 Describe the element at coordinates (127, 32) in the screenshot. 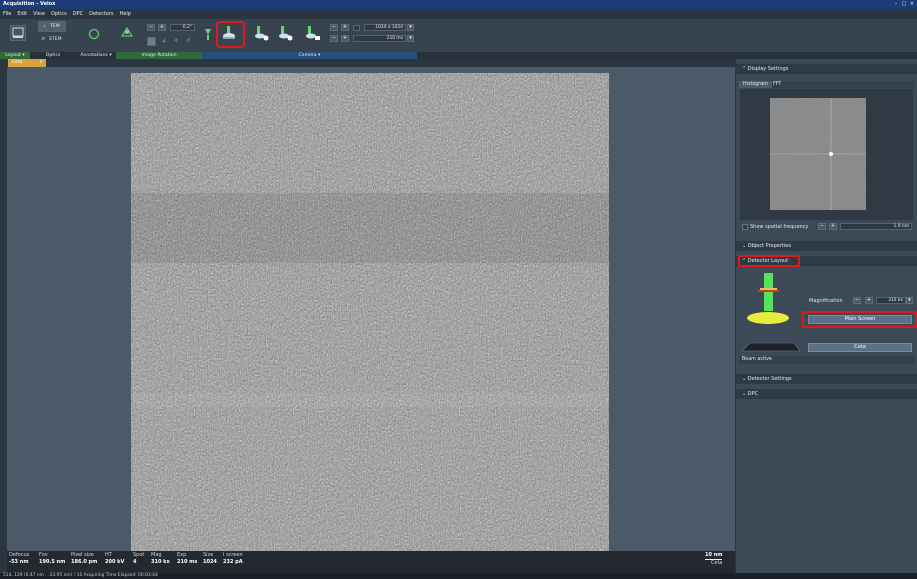

I see `annotation-icon` at that location.